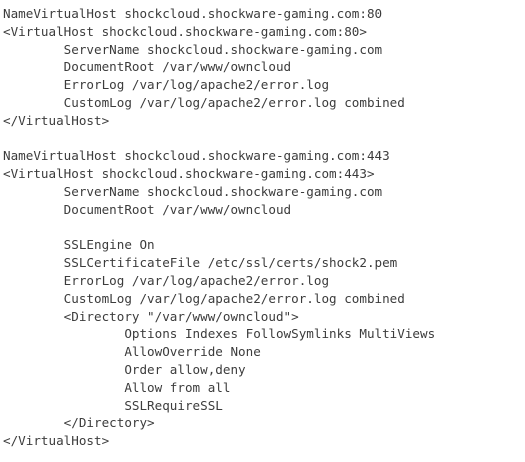 Image resolution: width=525 pixels, height=462 pixels. I want to click on code-line: SSLRequireSSL, so click(113, 405).